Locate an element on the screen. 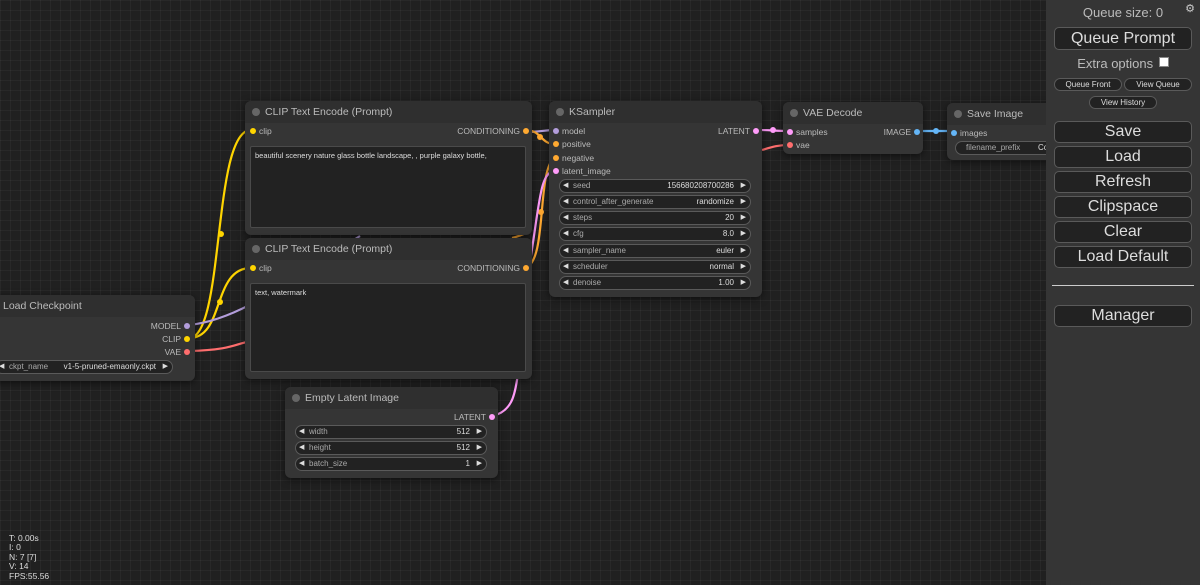  steps-widget: ◀ steps 20 ▶ is located at coordinates (655, 218).